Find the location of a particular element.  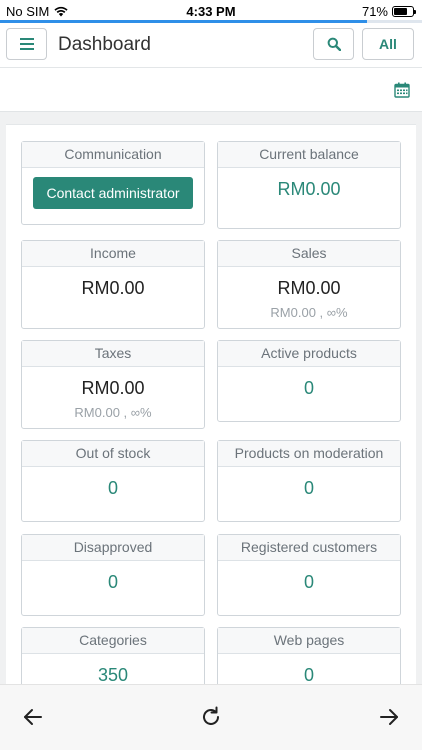

all-filter-button: All is located at coordinates (388, 44).